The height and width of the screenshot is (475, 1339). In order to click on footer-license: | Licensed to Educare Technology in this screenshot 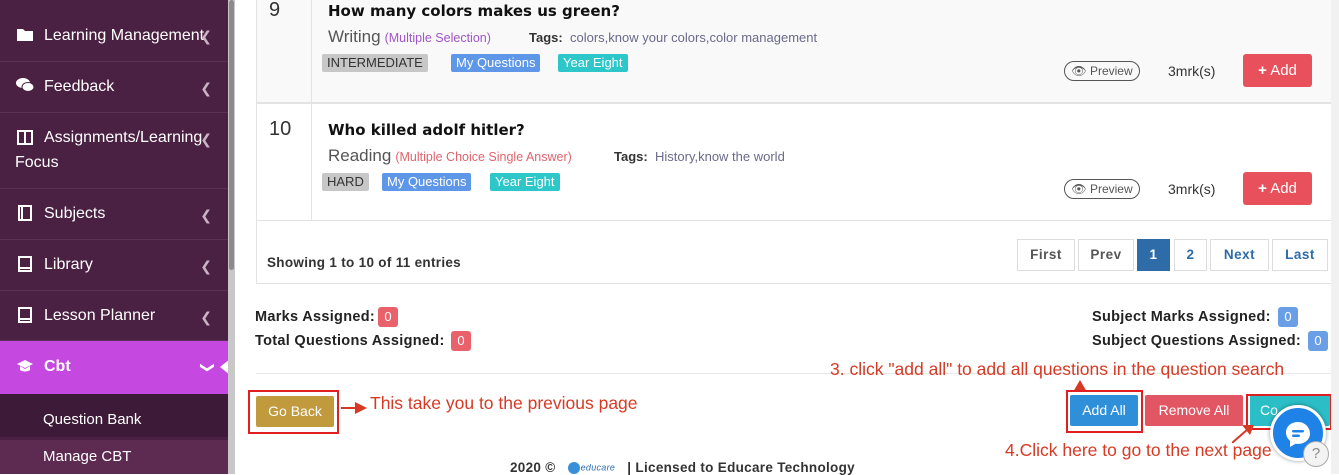, I will do `click(741, 467)`.